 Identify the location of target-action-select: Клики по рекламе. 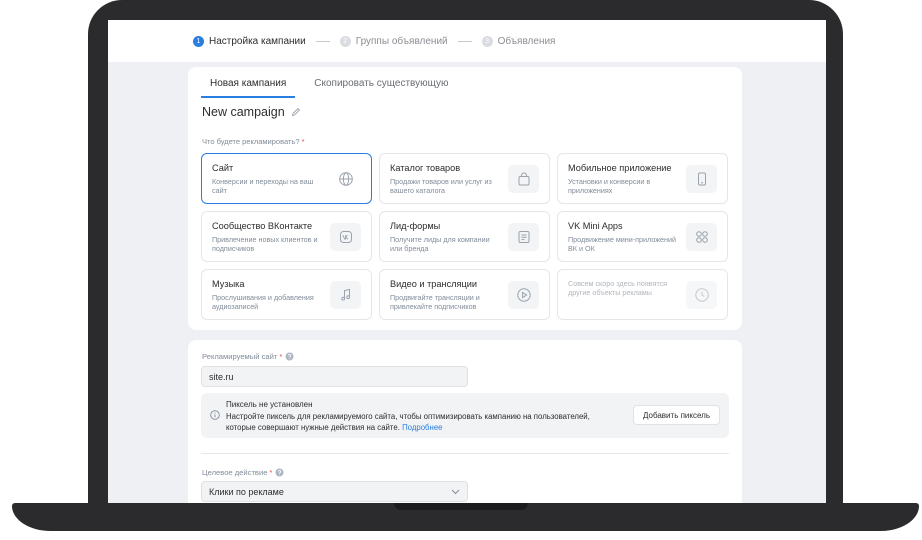
(334, 491).